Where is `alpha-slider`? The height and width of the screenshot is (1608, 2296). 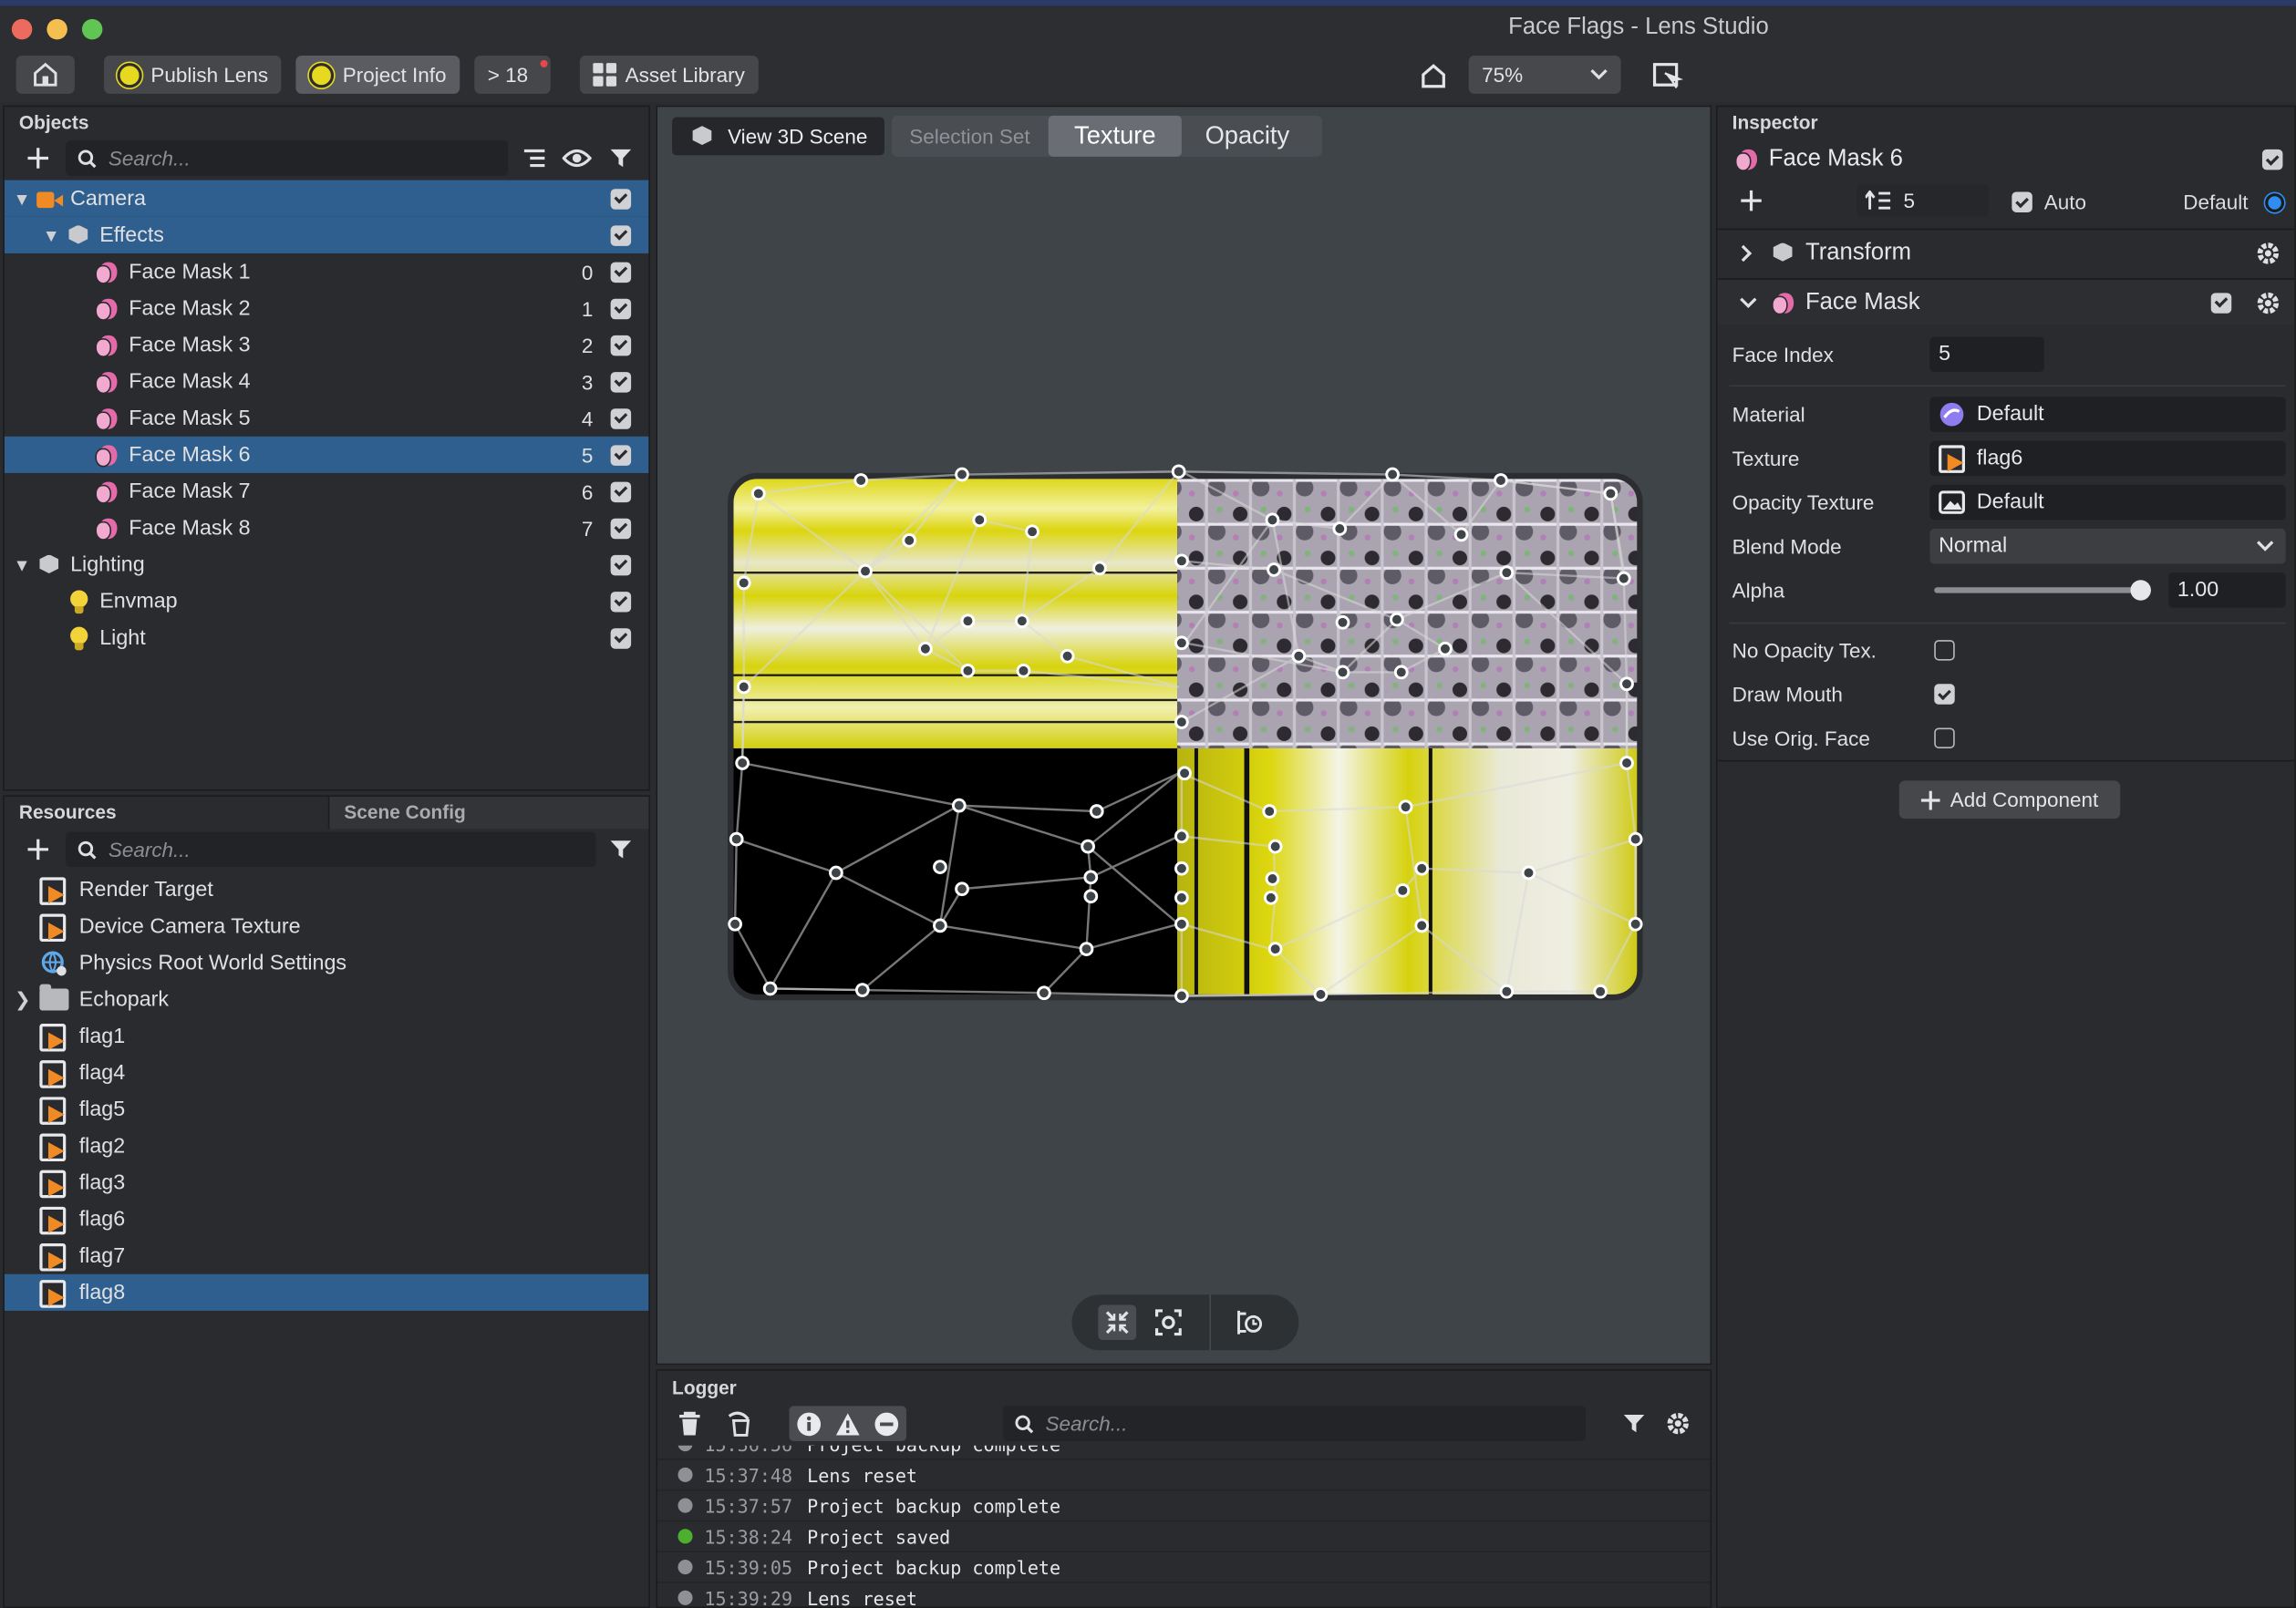
alpha-slider is located at coordinates (2042, 590).